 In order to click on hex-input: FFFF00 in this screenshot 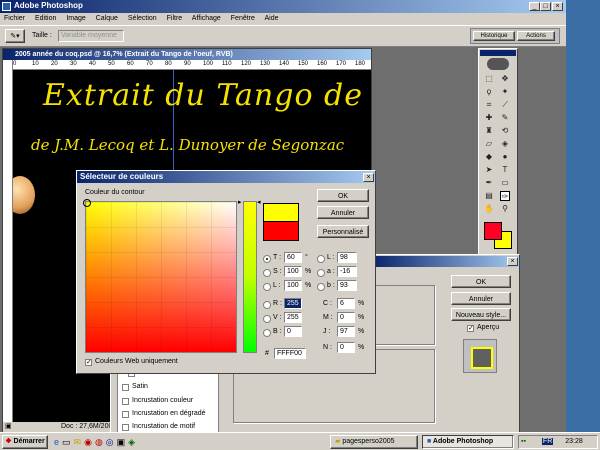, I will do `click(290, 353)`.